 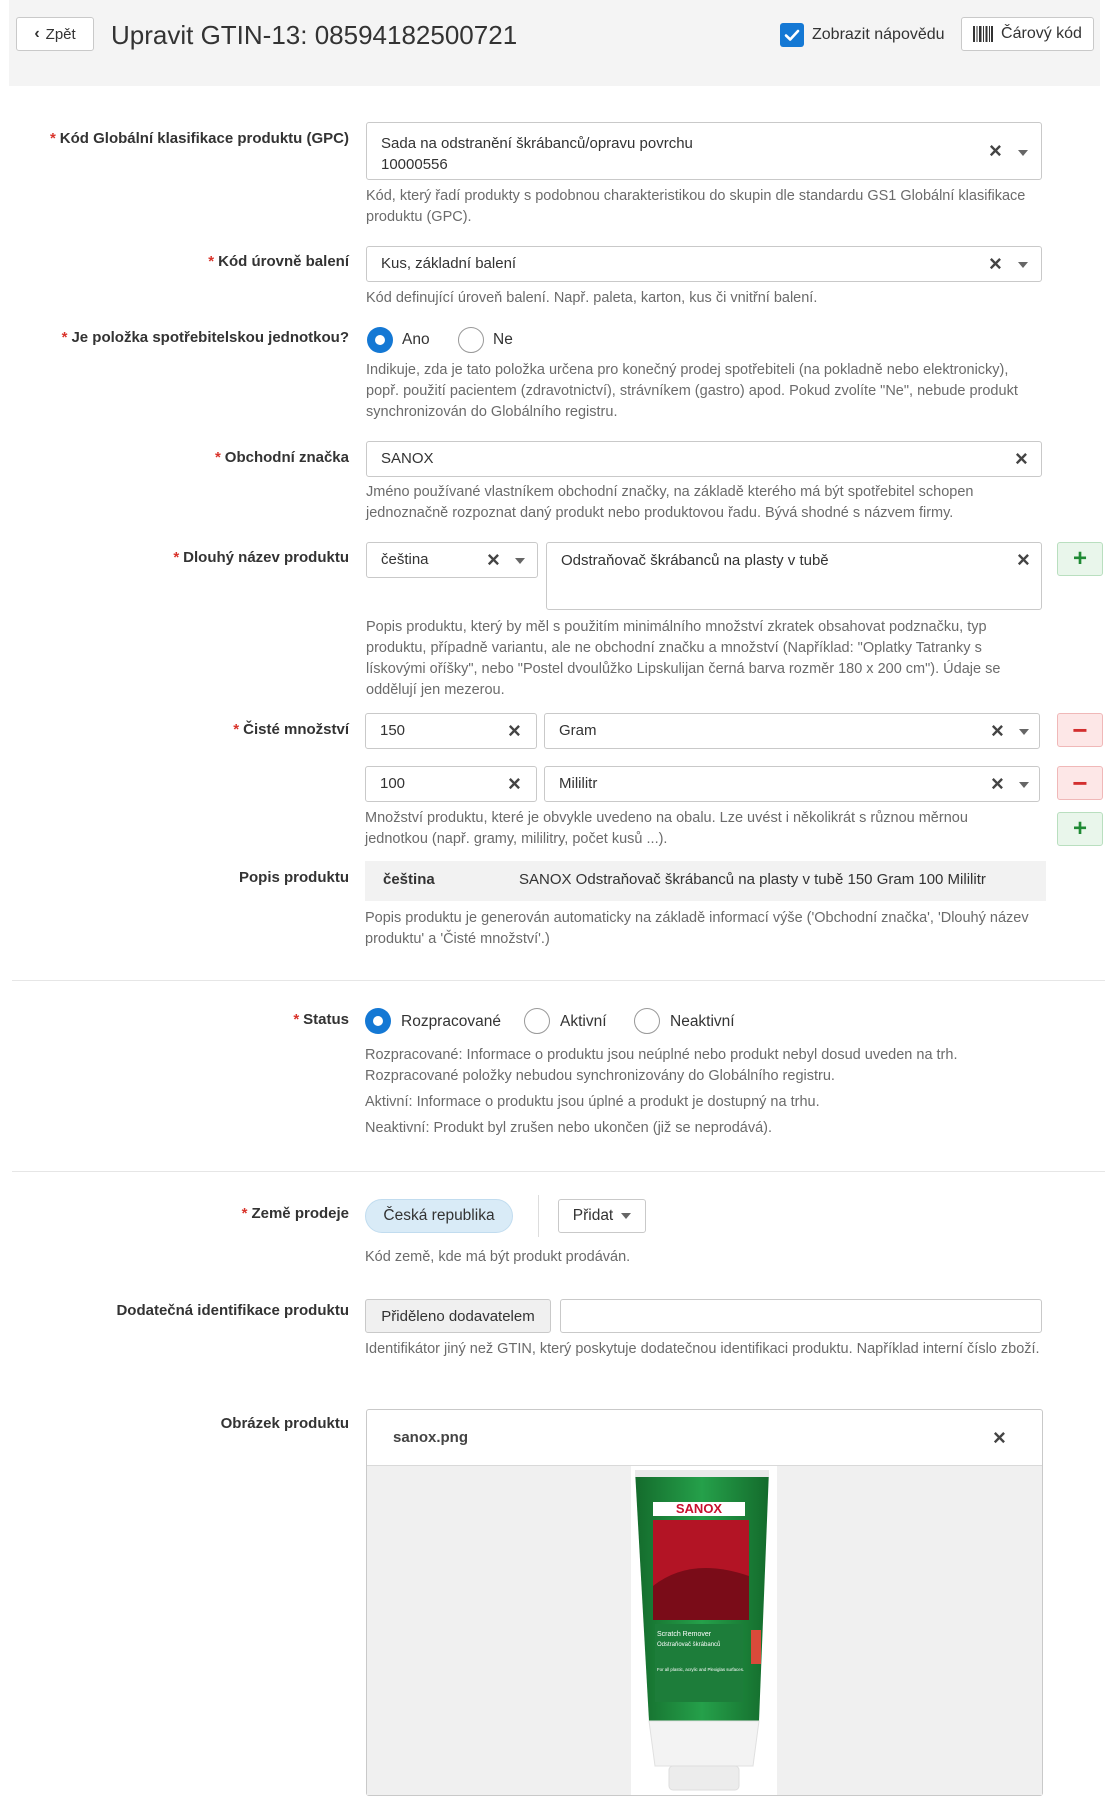 What do you see at coordinates (449, 263) in the screenshot?
I see `packaging-select-value: Kus, základní balení` at bounding box center [449, 263].